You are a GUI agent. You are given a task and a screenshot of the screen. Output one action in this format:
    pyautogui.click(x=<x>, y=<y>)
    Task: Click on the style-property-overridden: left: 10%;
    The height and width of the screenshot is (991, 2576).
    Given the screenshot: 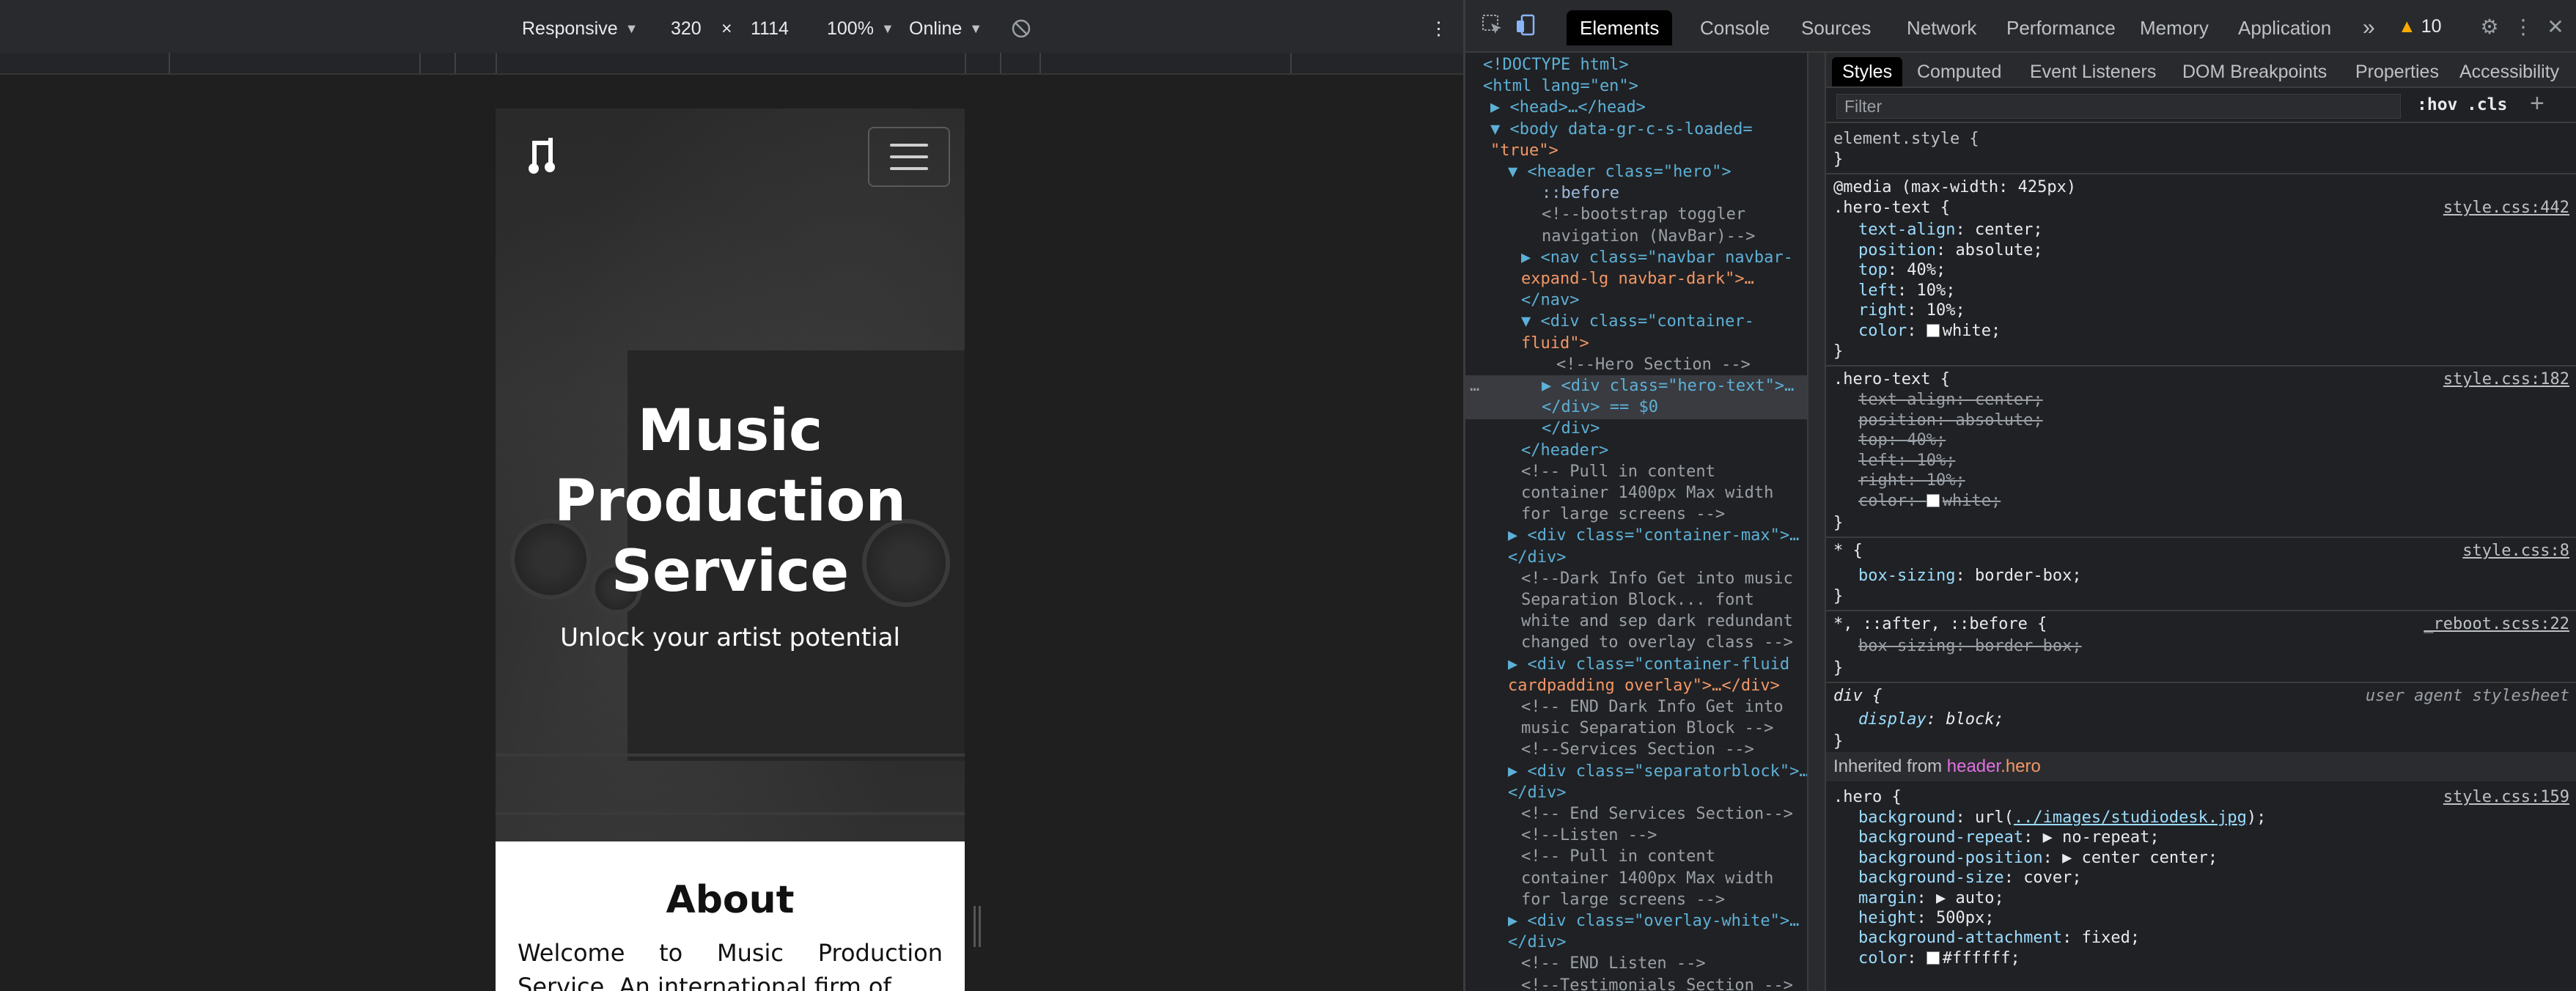 What is the action you would take?
    pyautogui.click(x=1906, y=461)
    